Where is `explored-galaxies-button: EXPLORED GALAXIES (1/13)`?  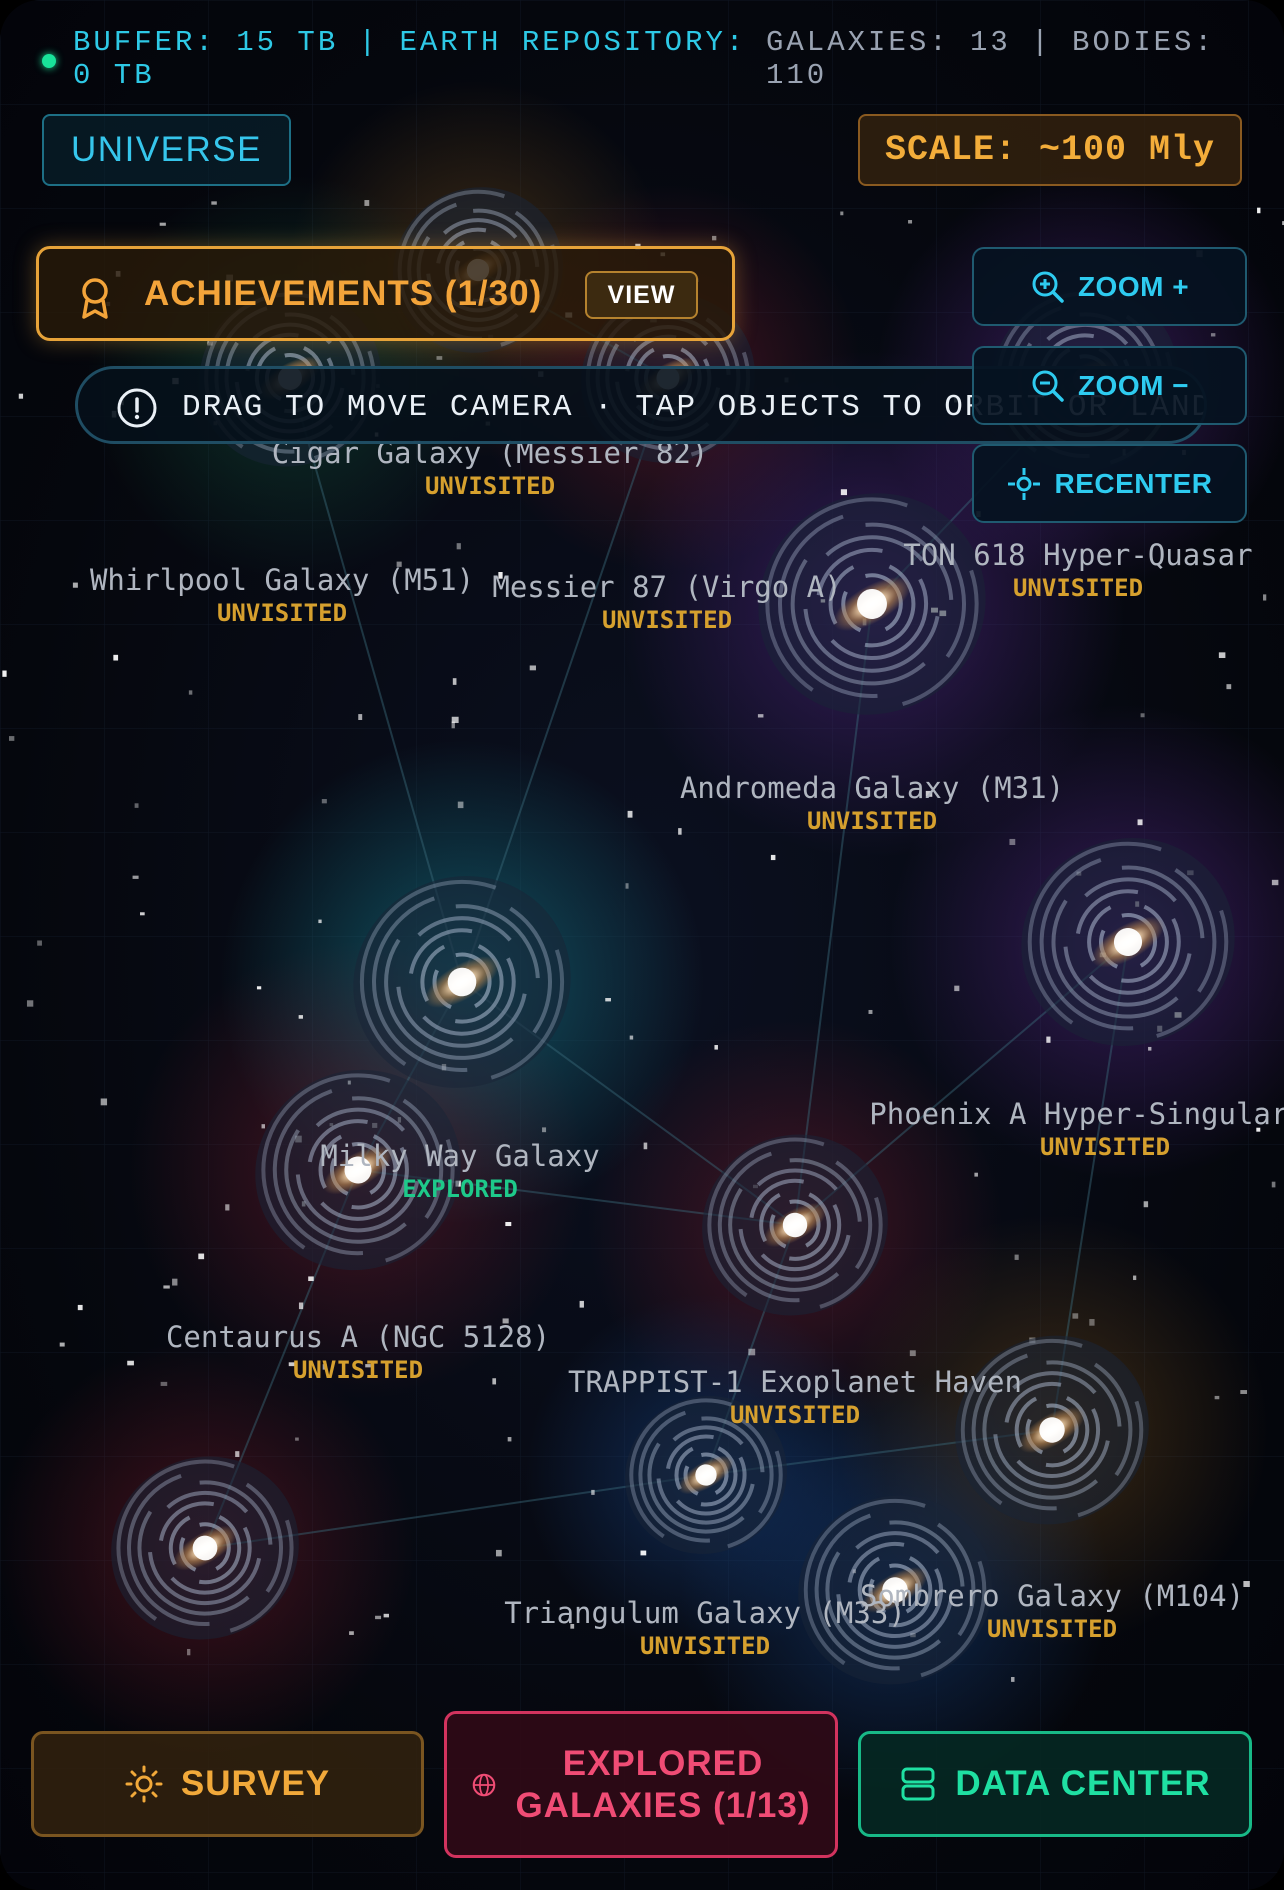 explored-galaxies-button: EXPLORED GALAXIES (1/13) is located at coordinates (641, 1784).